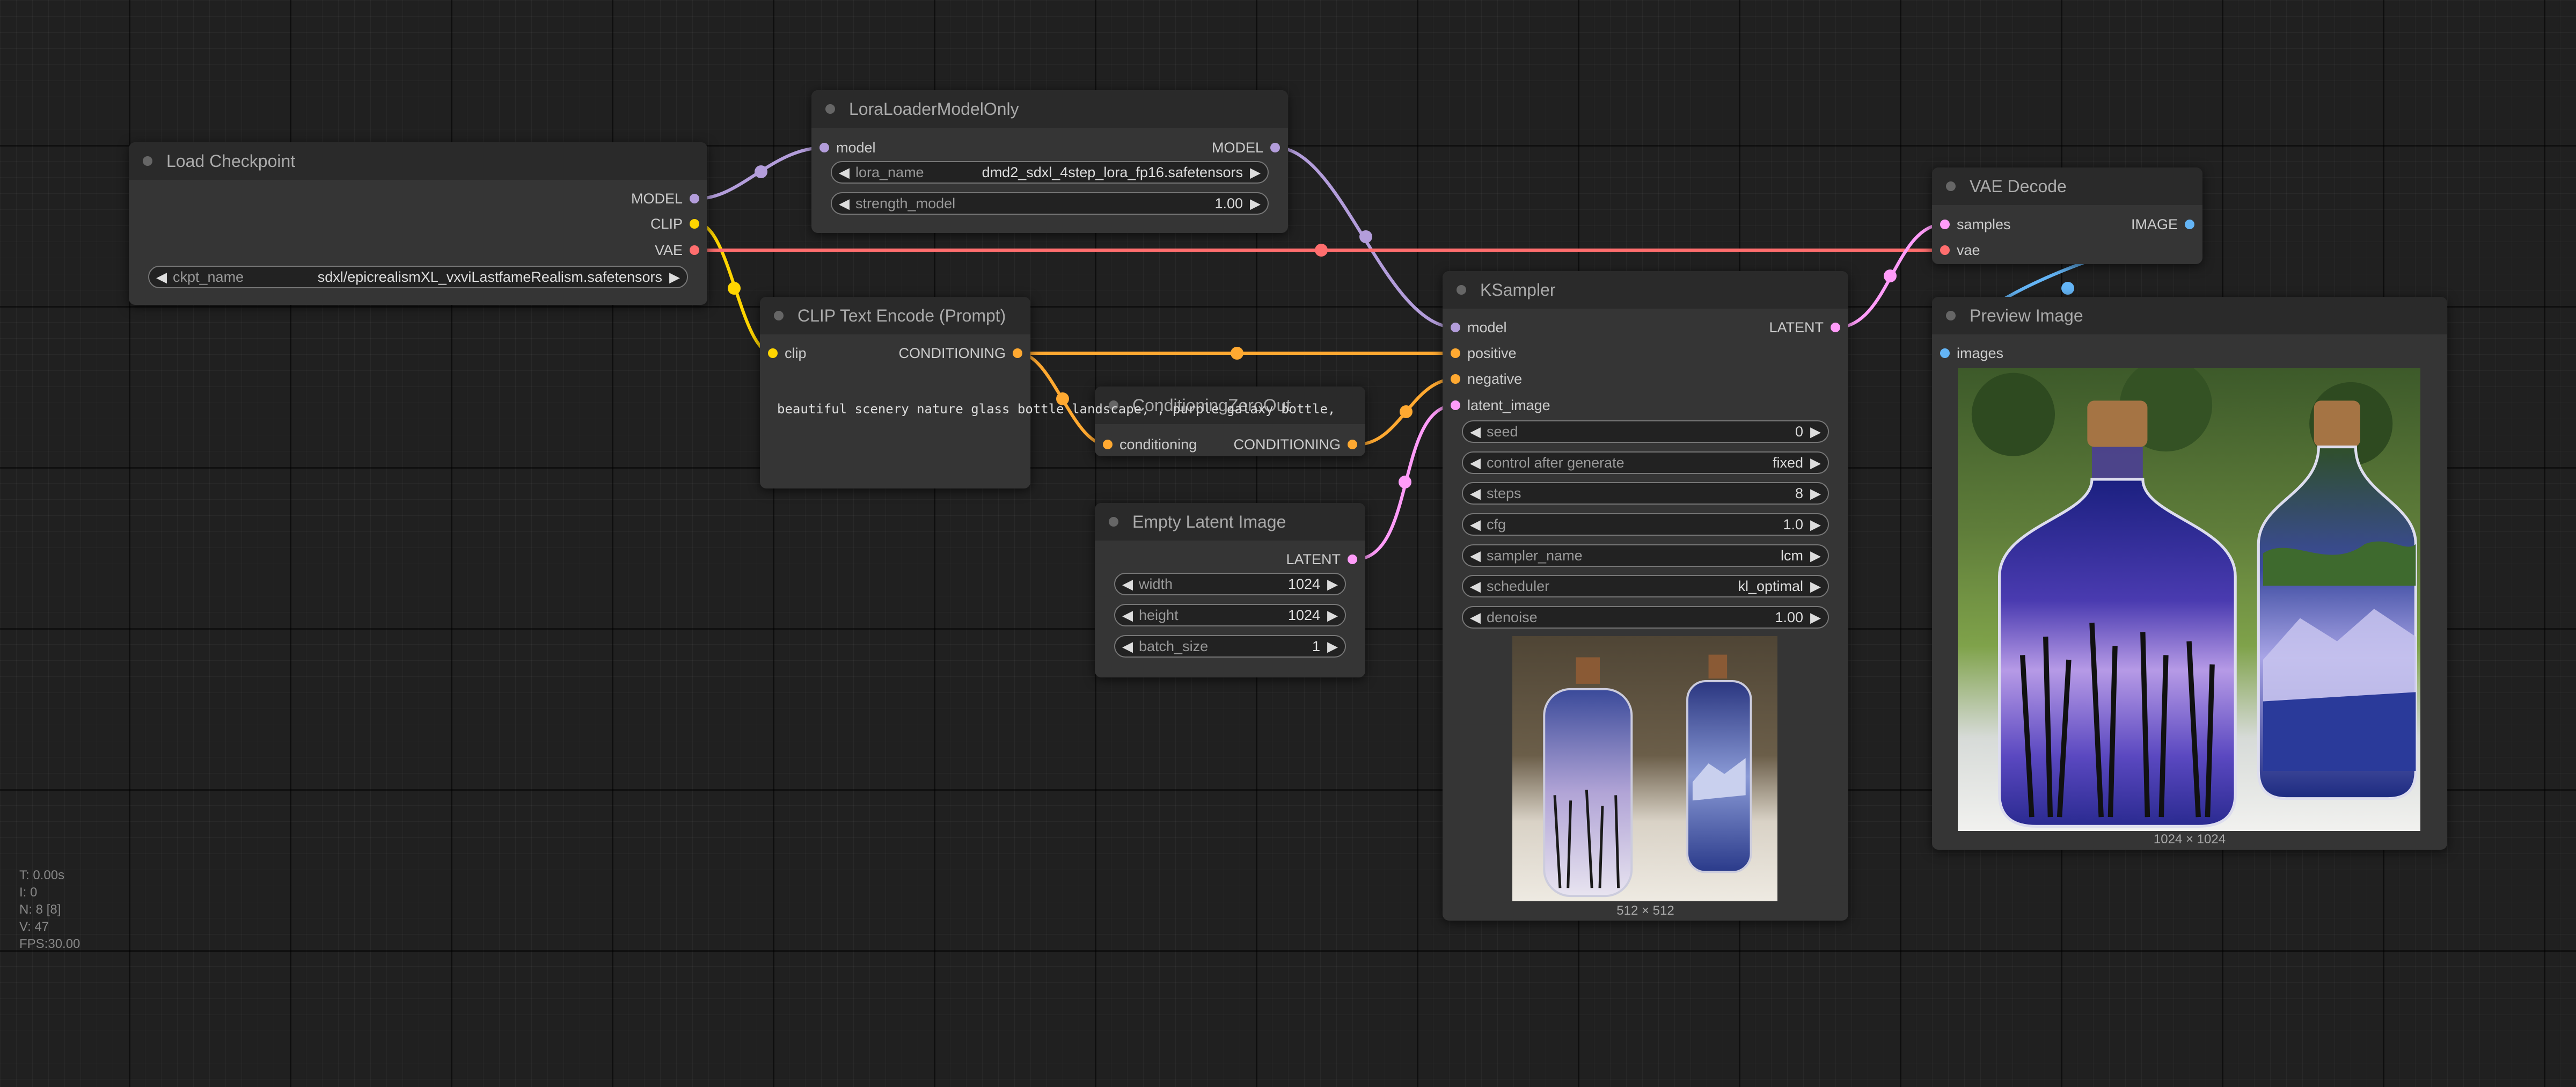 This screenshot has height=1087, width=2576. Describe the element at coordinates (1482, 379) in the screenshot. I see `input-slot-negative: negative` at that location.